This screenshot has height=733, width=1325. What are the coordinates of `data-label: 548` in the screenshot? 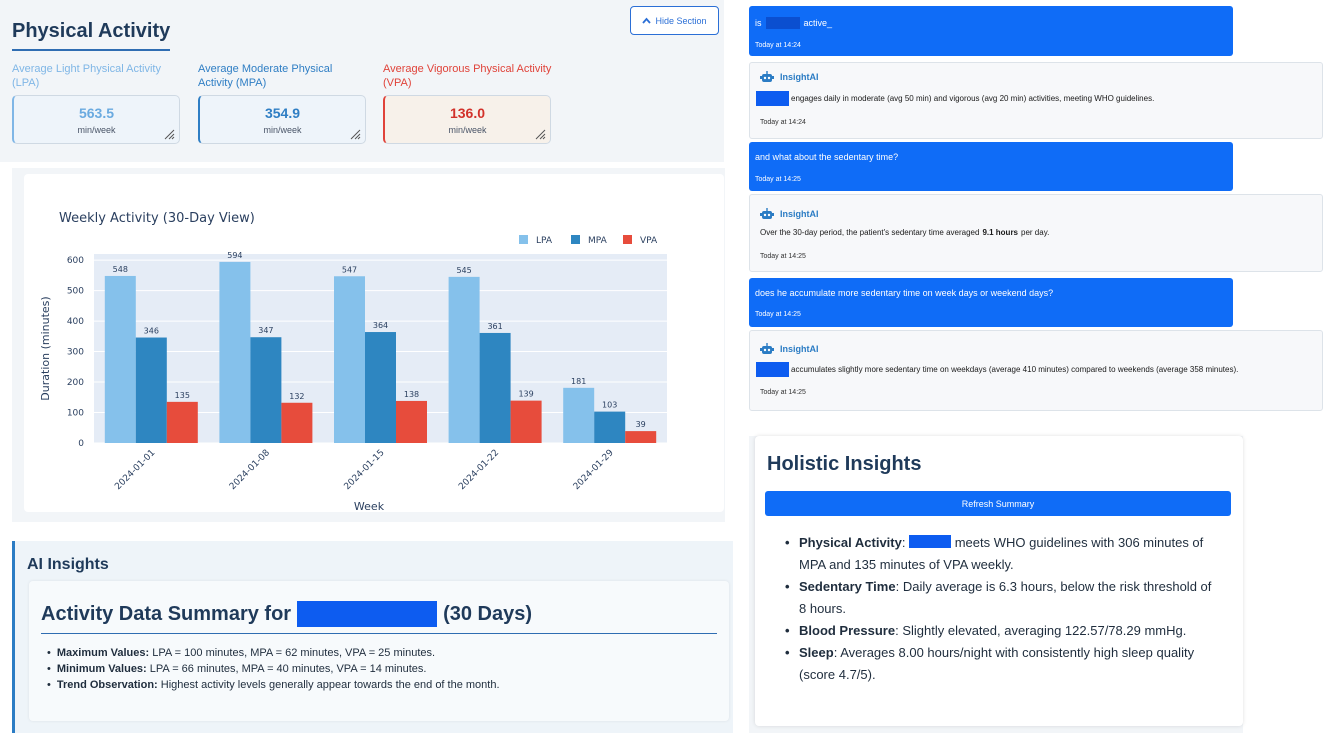 It's located at (120, 269).